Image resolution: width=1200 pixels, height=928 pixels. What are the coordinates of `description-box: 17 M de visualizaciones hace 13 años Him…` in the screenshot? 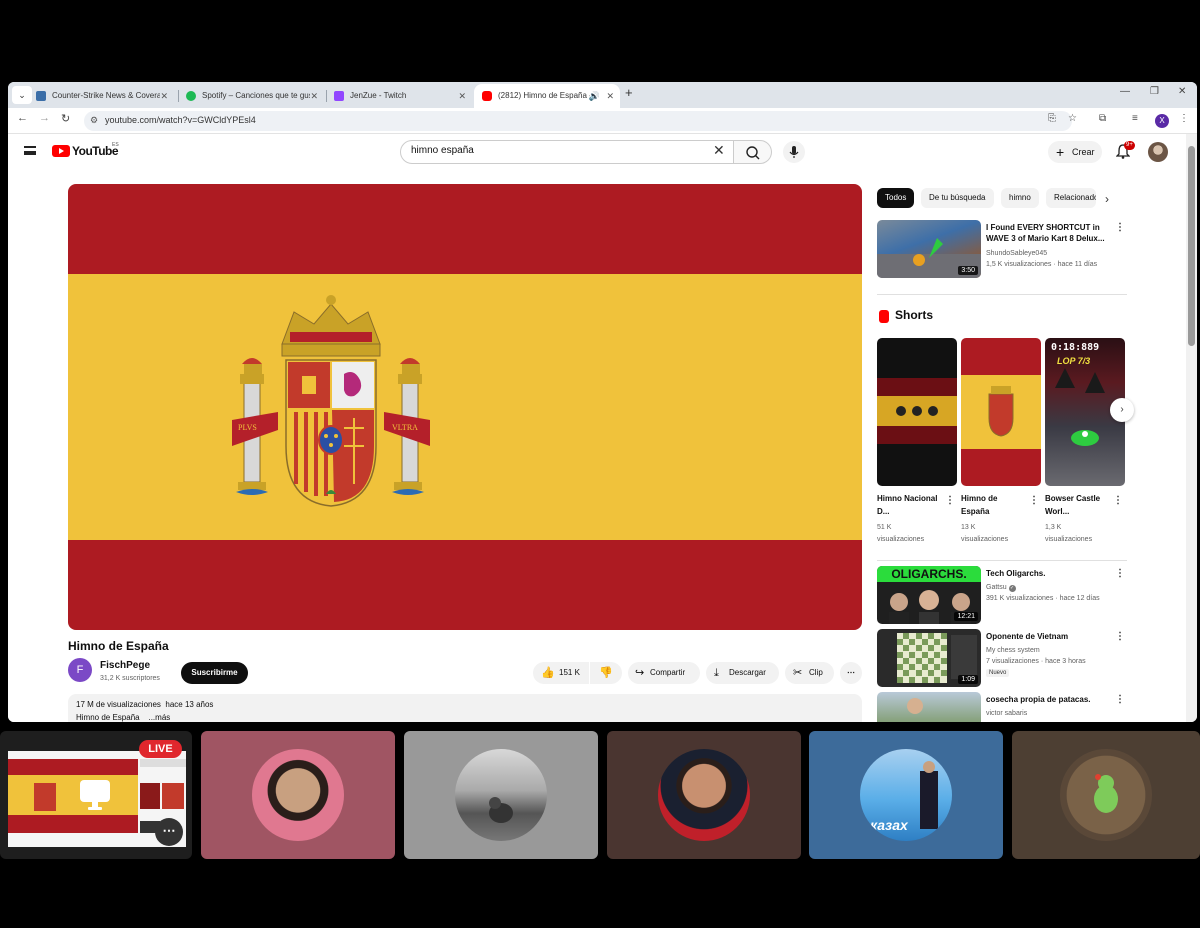 It's located at (465, 708).